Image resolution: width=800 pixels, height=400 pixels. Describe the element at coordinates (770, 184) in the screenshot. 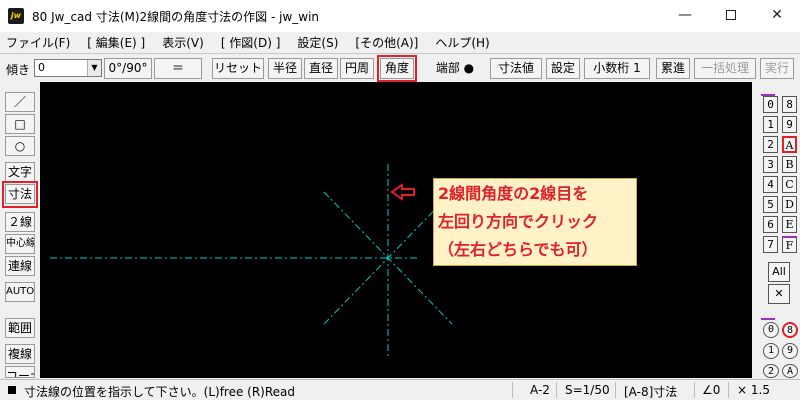

I see `layer-button-4: 4` at that location.